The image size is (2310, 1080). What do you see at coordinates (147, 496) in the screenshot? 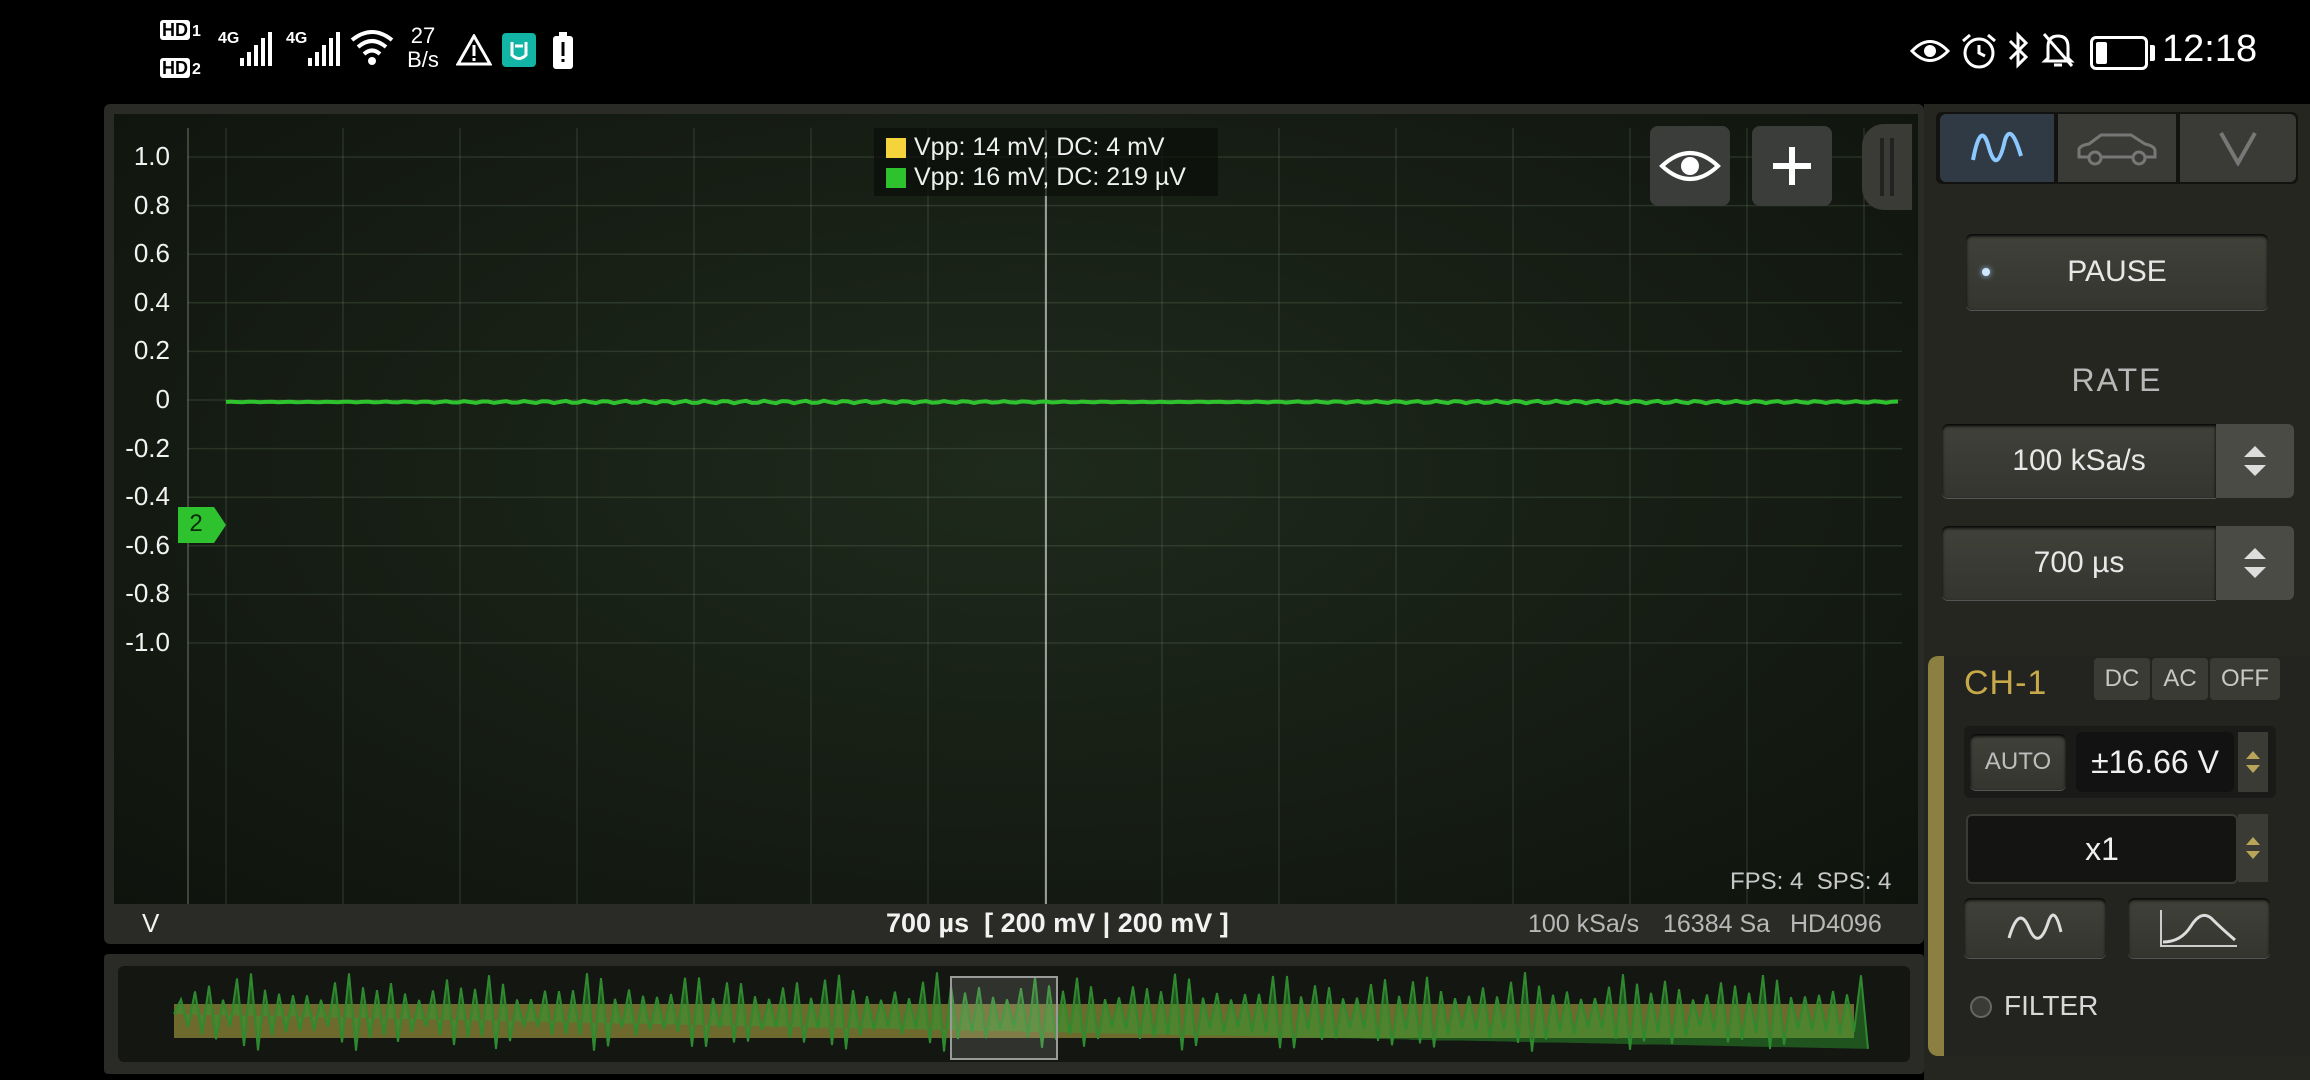
I see `y-tick-label: -0.4` at bounding box center [147, 496].